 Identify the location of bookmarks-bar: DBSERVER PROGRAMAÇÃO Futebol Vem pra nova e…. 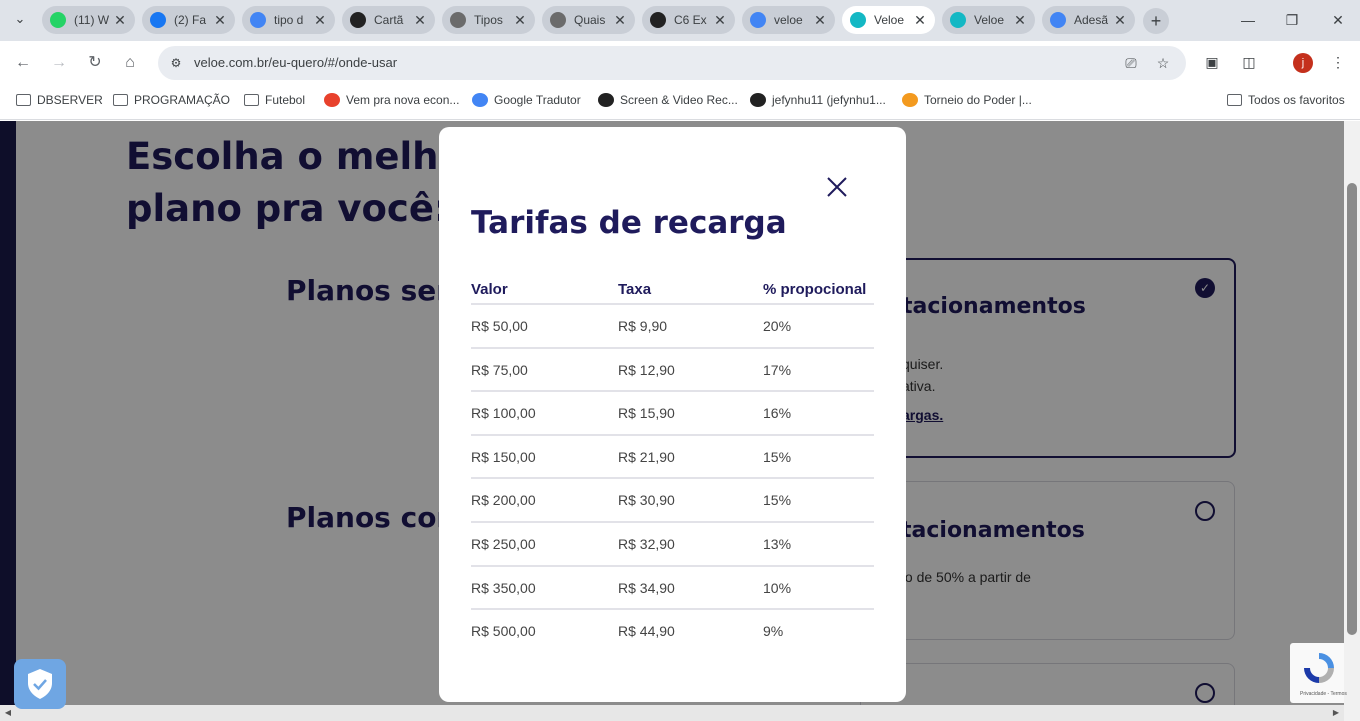
(680, 102).